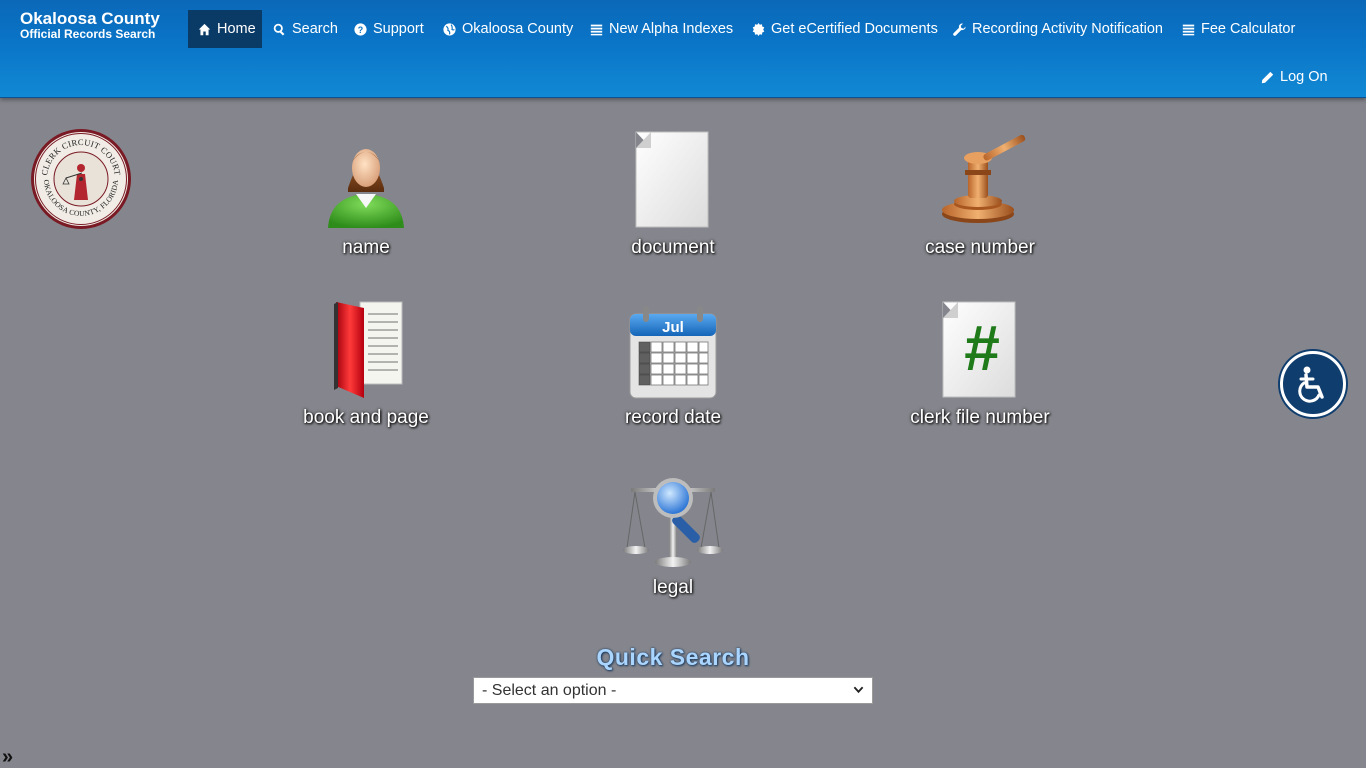 The height and width of the screenshot is (768, 1366). I want to click on certificate-icon, so click(758, 29).